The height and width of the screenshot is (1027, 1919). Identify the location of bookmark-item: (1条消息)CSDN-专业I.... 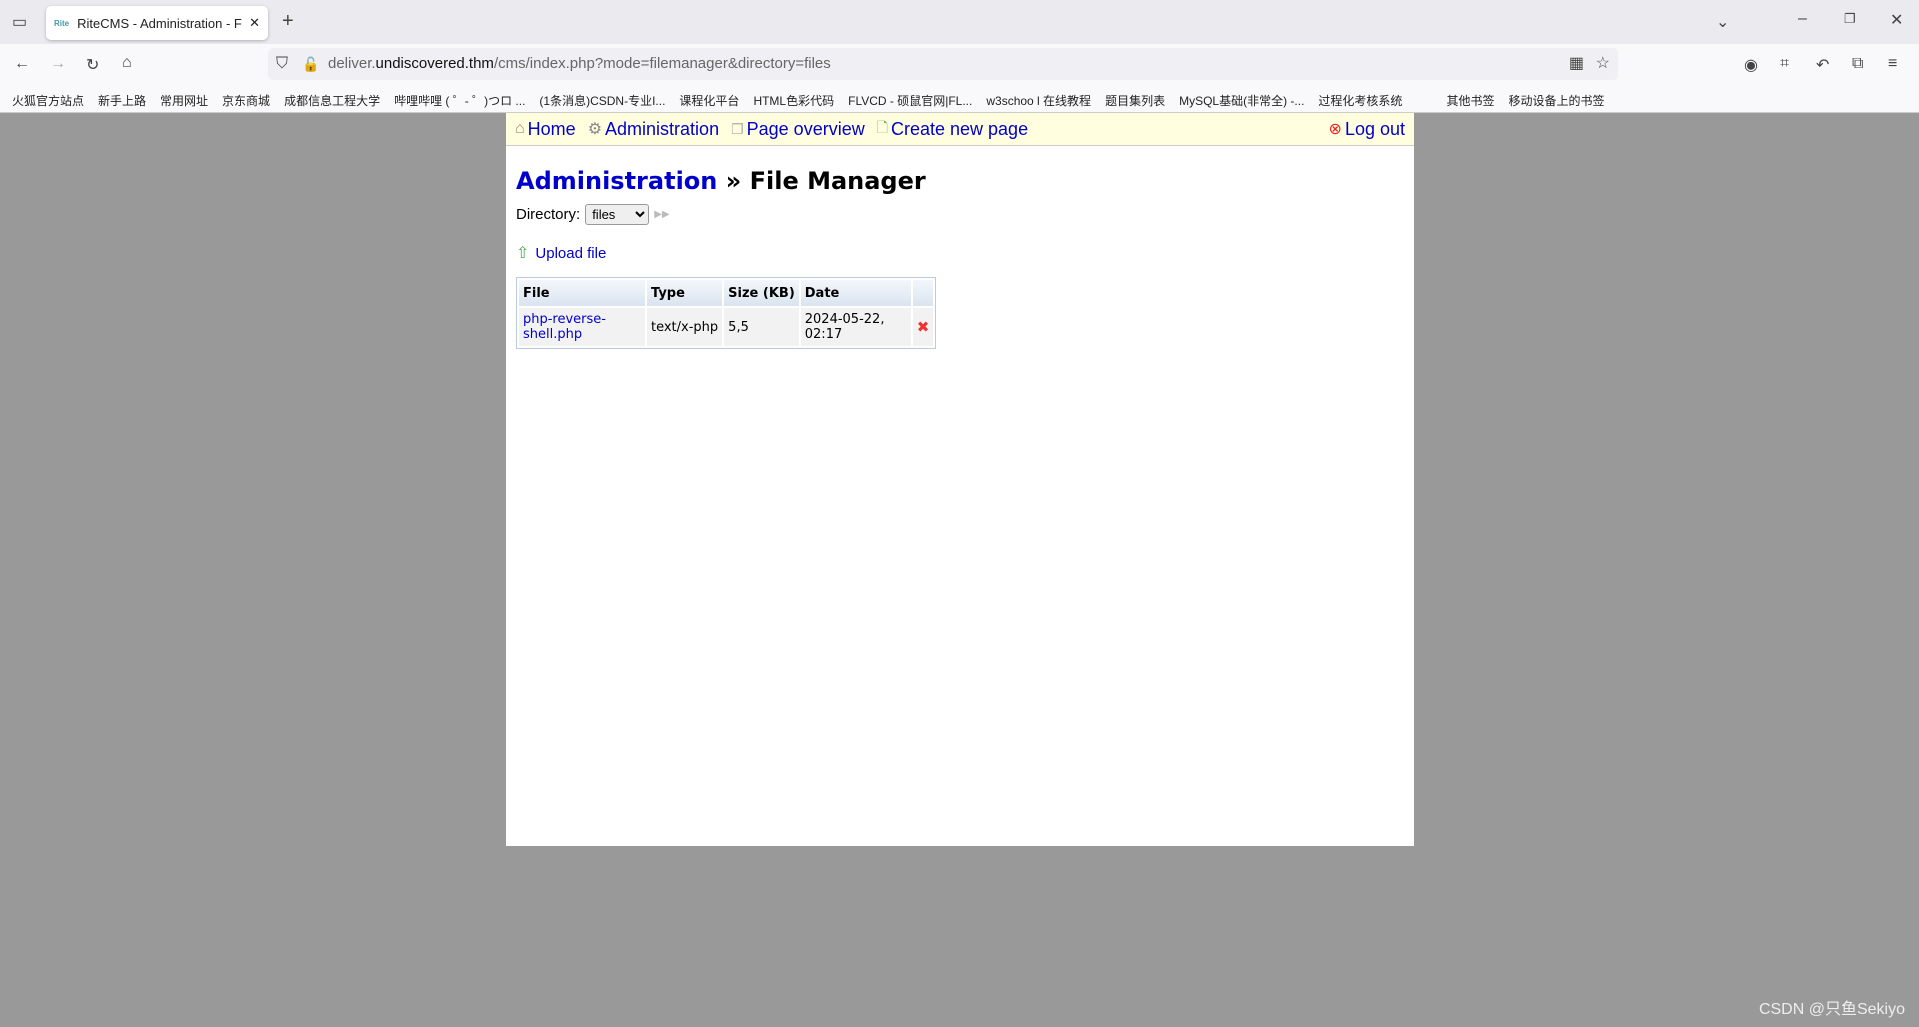
(602, 100).